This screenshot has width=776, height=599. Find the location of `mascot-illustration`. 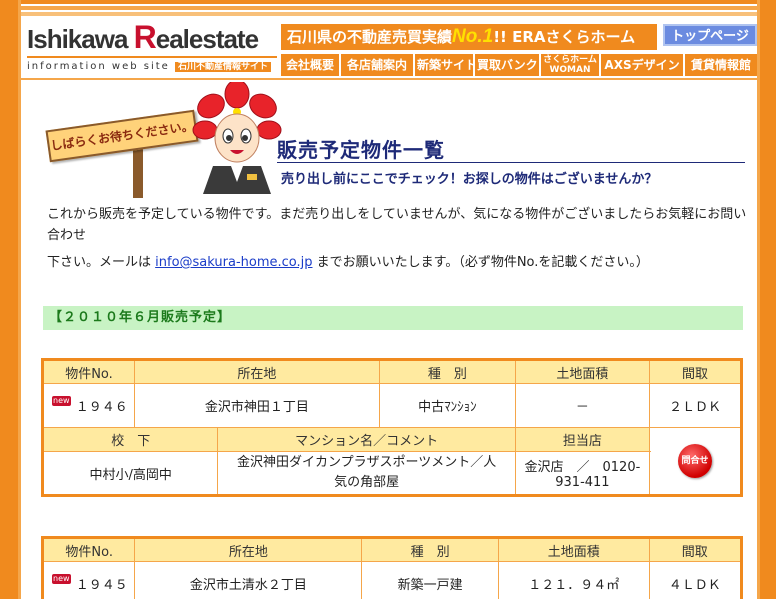

mascot-illustration is located at coordinates (237, 138).